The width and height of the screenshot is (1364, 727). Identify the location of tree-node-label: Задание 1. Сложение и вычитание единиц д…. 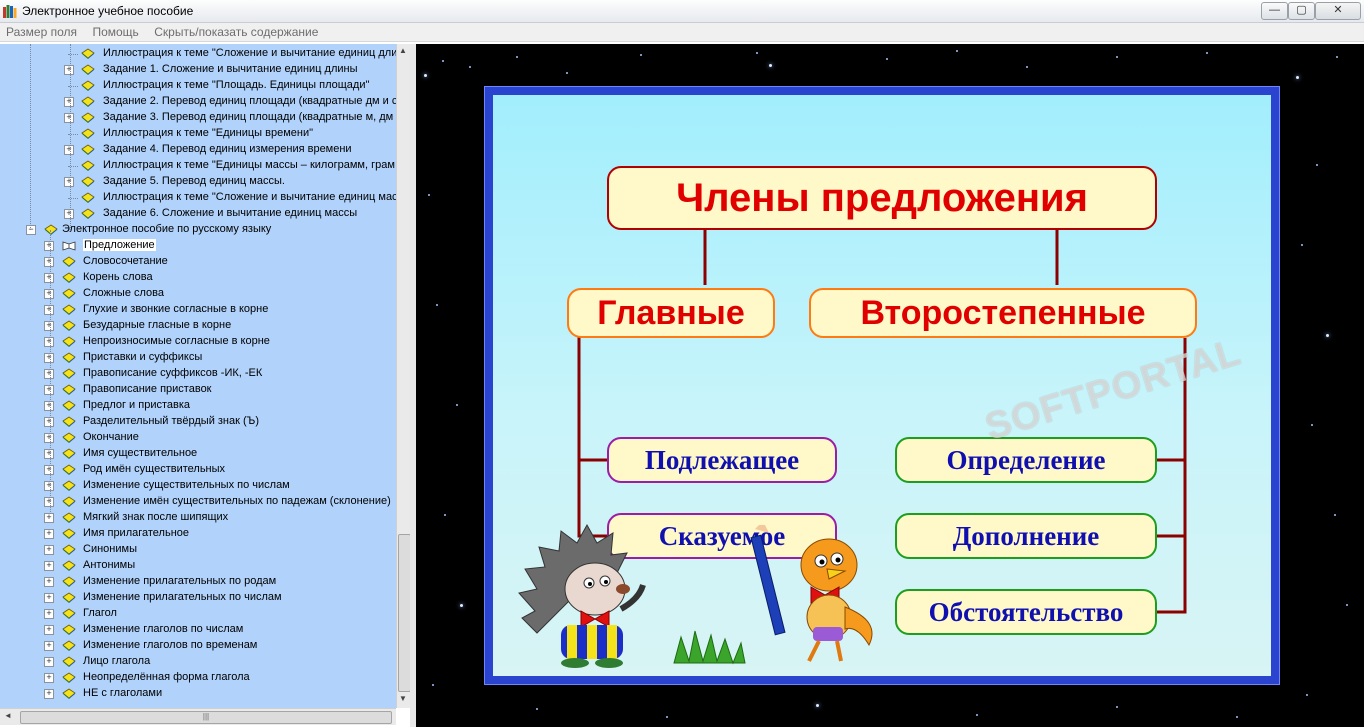
(230, 69).